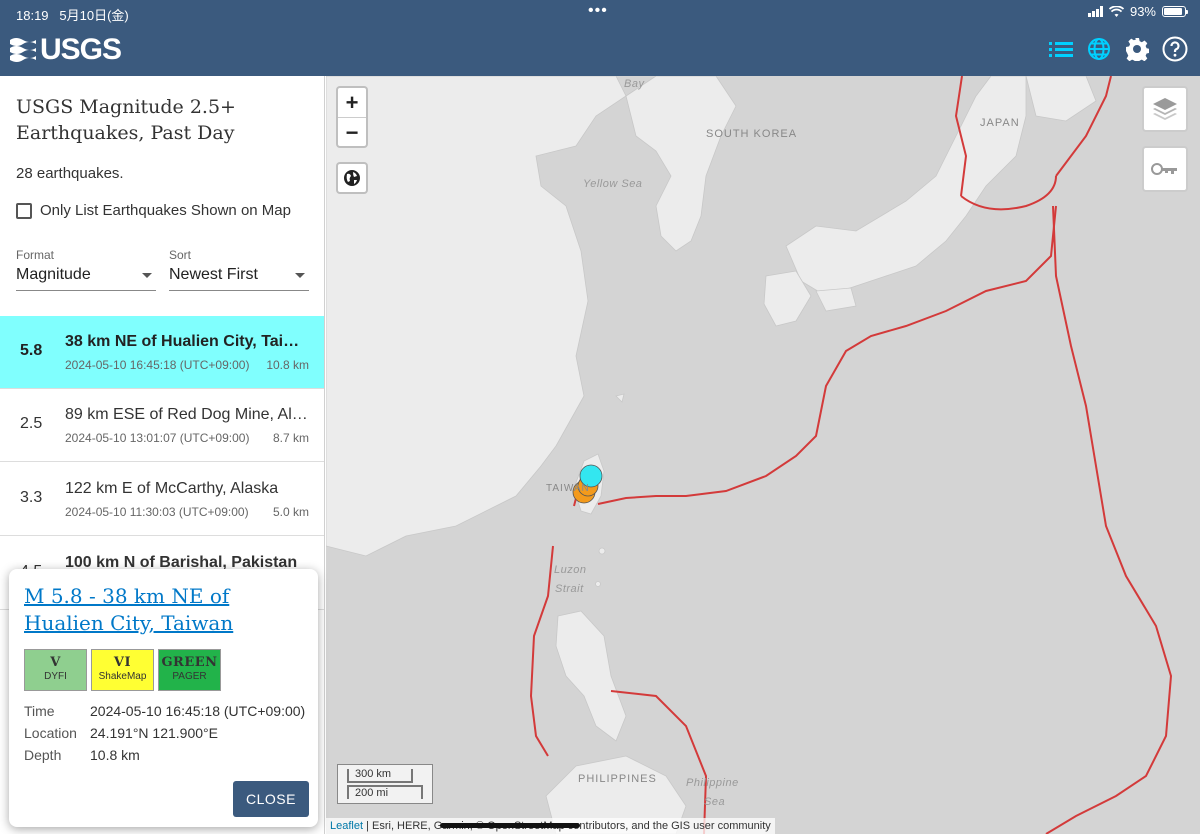 The image size is (1200, 834). I want to click on quake-place: 38 km NE of Hualien City, Taiwan, so click(187, 341).